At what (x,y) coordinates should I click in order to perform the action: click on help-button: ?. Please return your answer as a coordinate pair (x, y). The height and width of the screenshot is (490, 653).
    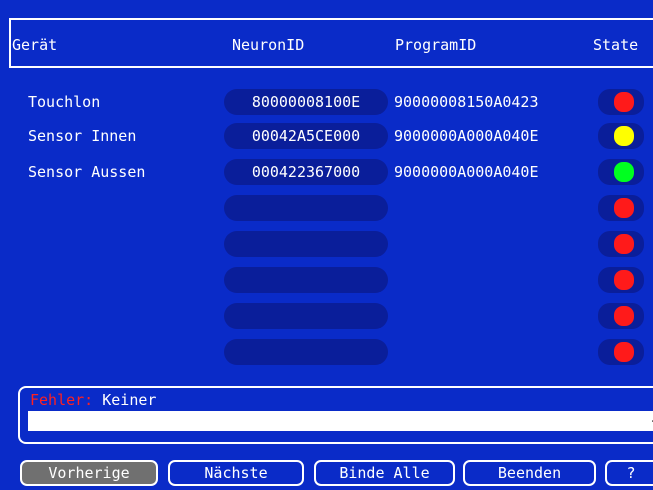
    Looking at the image, I should click on (629, 473).